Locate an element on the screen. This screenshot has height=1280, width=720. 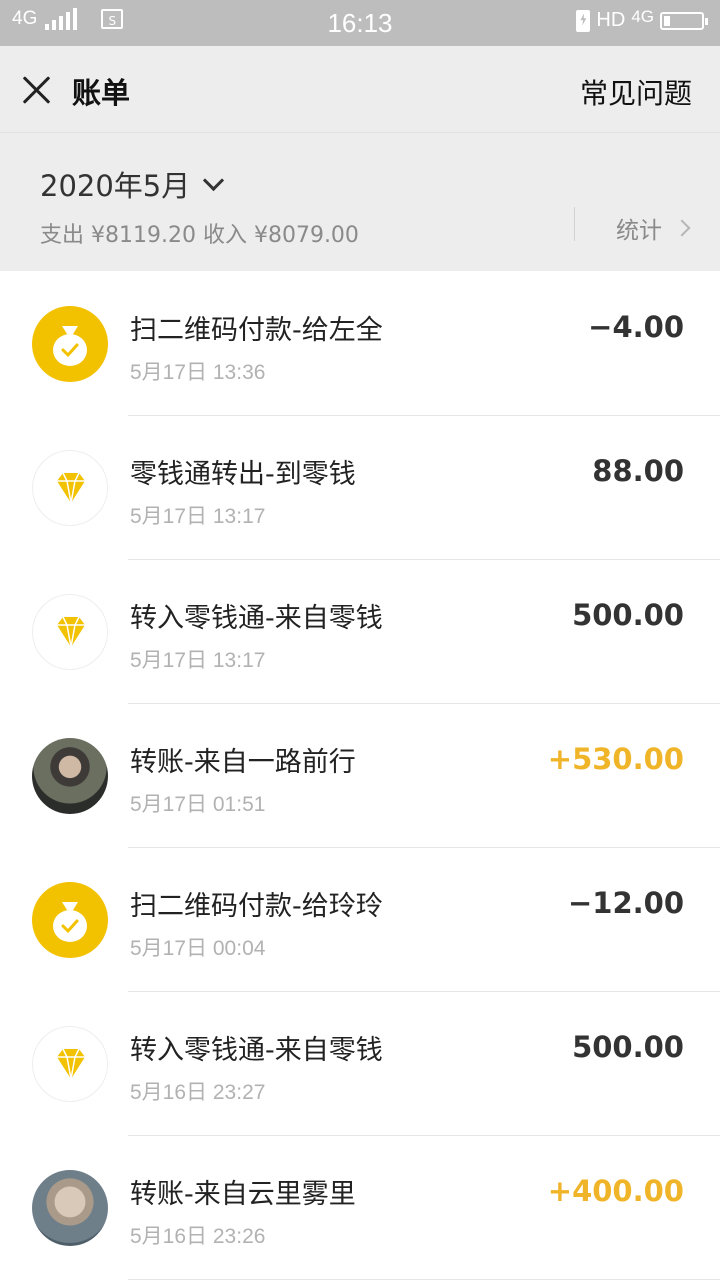
transaction-amount: +530.00 is located at coordinates (615, 759).